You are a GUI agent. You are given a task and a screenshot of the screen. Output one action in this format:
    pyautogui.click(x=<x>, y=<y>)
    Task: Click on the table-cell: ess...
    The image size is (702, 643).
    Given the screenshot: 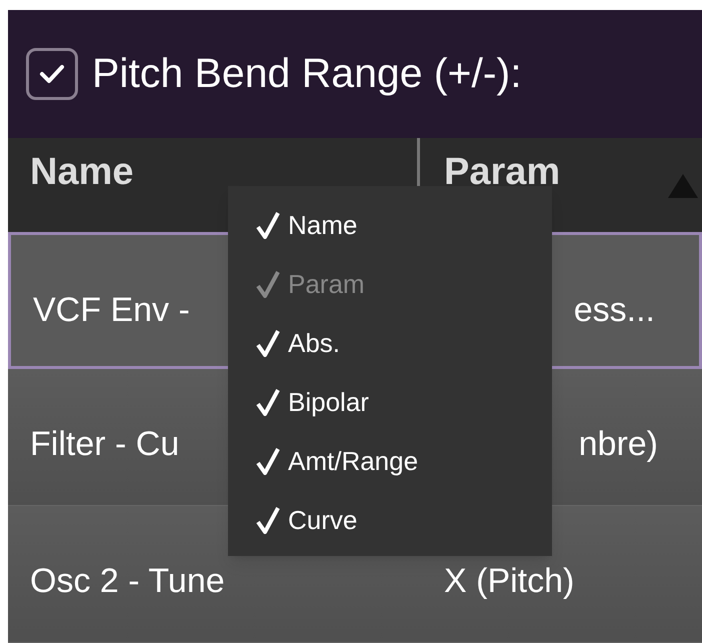 What is the action you would take?
    pyautogui.click(x=614, y=310)
    